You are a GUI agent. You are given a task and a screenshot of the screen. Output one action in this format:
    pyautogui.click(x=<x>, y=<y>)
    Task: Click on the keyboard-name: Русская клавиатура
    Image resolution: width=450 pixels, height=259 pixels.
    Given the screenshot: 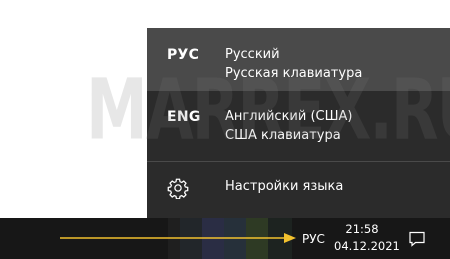 What is the action you would take?
    pyautogui.click(x=294, y=73)
    